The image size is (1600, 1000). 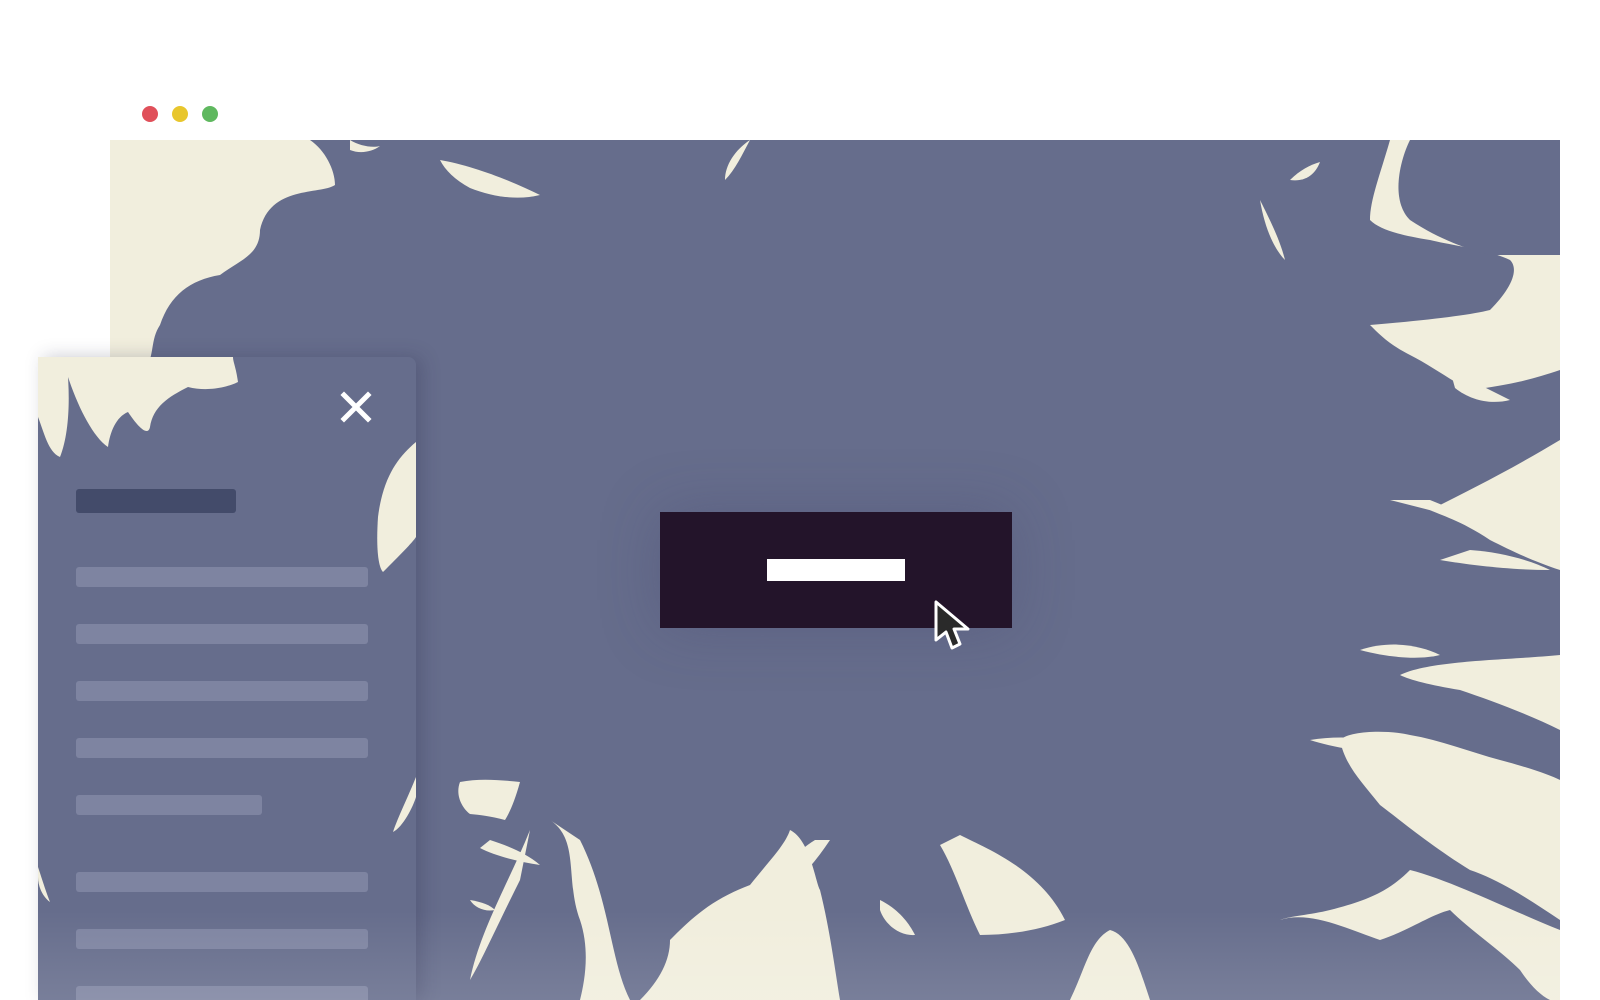 I want to click on arrow-cursor-icon, so click(x=952, y=625).